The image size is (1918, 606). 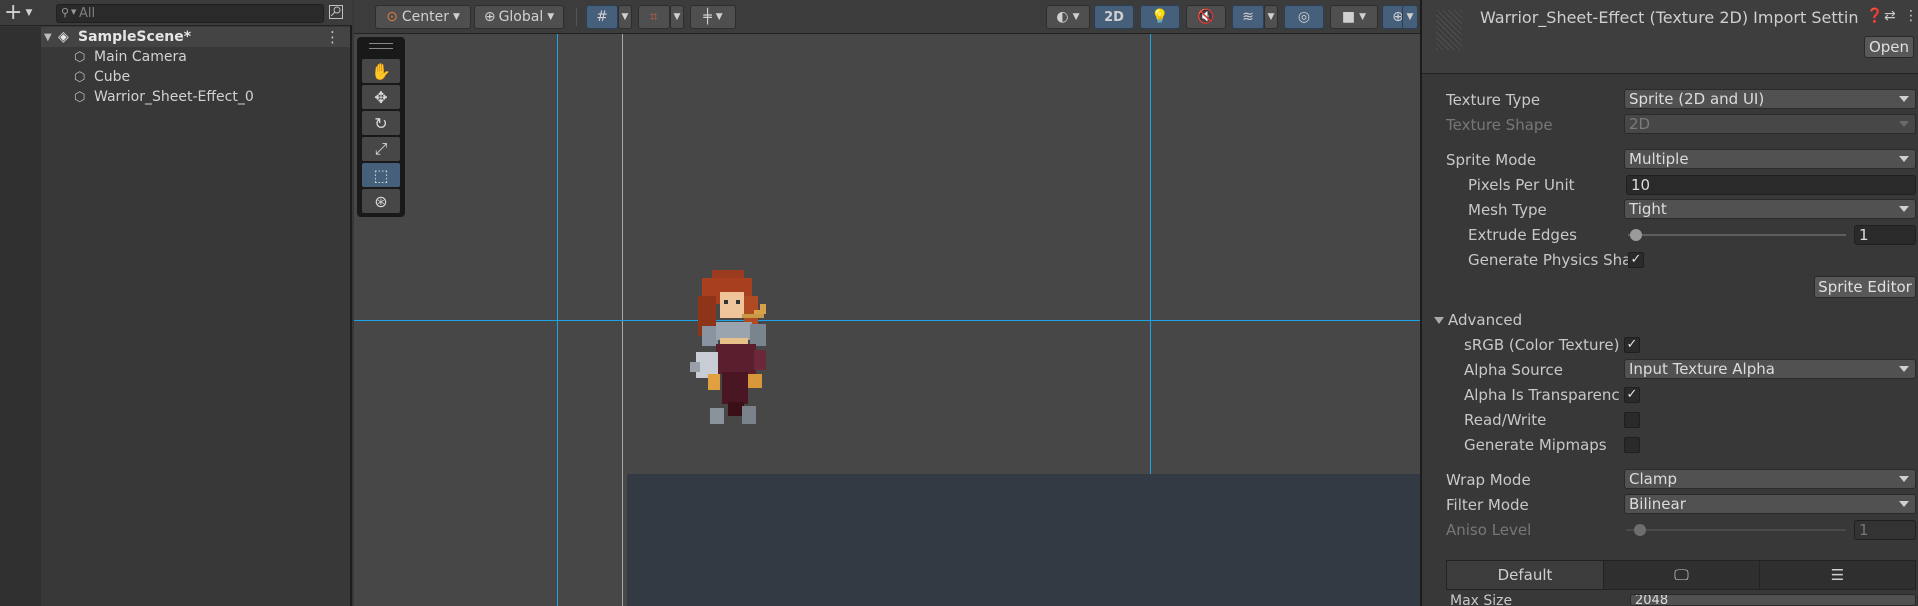 I want to click on tab-standalone: 🖵, so click(x=1681, y=575).